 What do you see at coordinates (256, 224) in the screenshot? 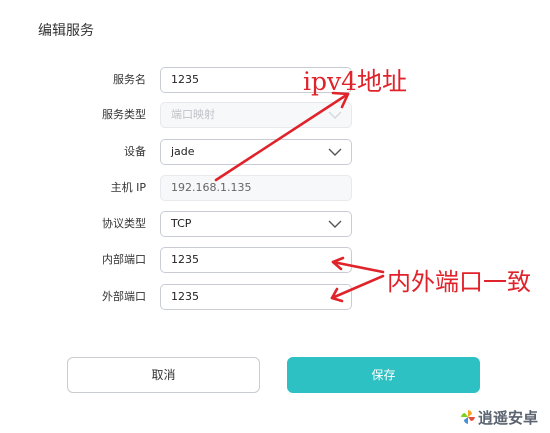
I see `protocol-select: TCP` at bounding box center [256, 224].